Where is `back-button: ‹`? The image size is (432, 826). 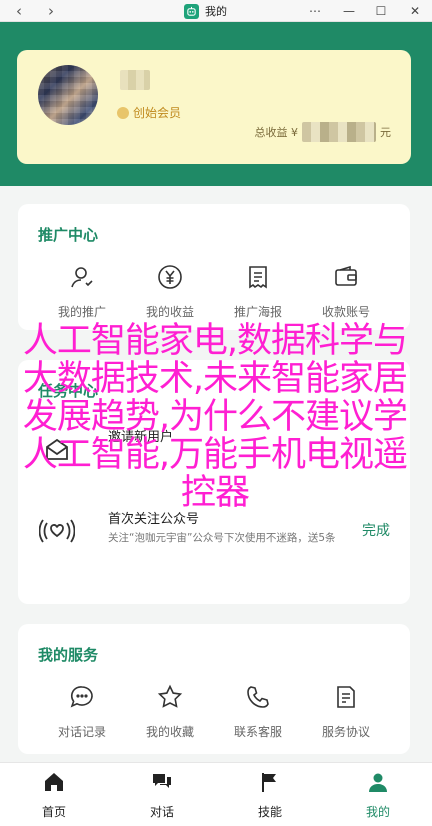 back-button: ‹ is located at coordinates (19, 11).